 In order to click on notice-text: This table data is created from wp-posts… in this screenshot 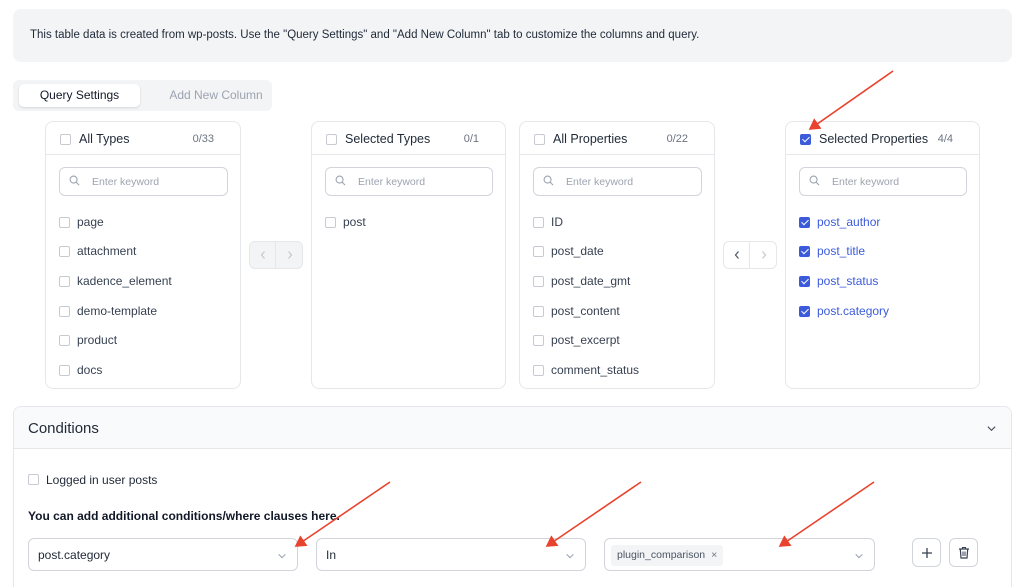, I will do `click(365, 35)`.